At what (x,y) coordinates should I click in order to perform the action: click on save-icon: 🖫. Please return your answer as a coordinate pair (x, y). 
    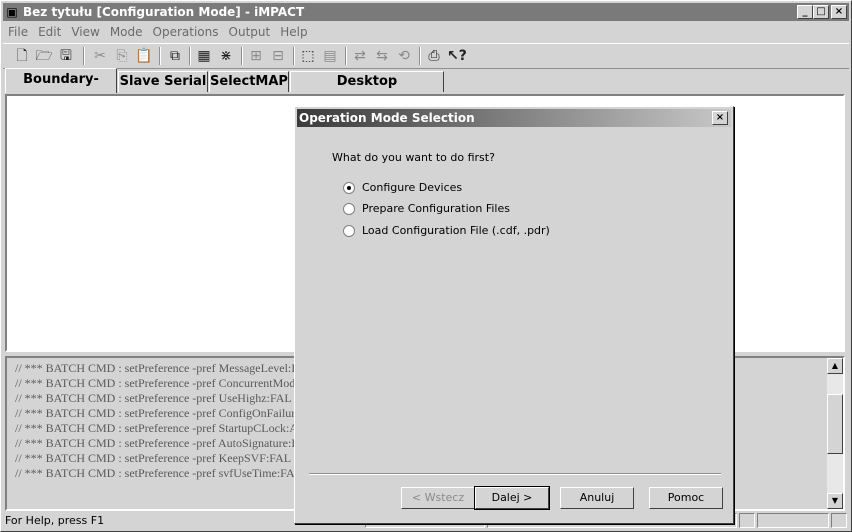
    Looking at the image, I should click on (66, 56).